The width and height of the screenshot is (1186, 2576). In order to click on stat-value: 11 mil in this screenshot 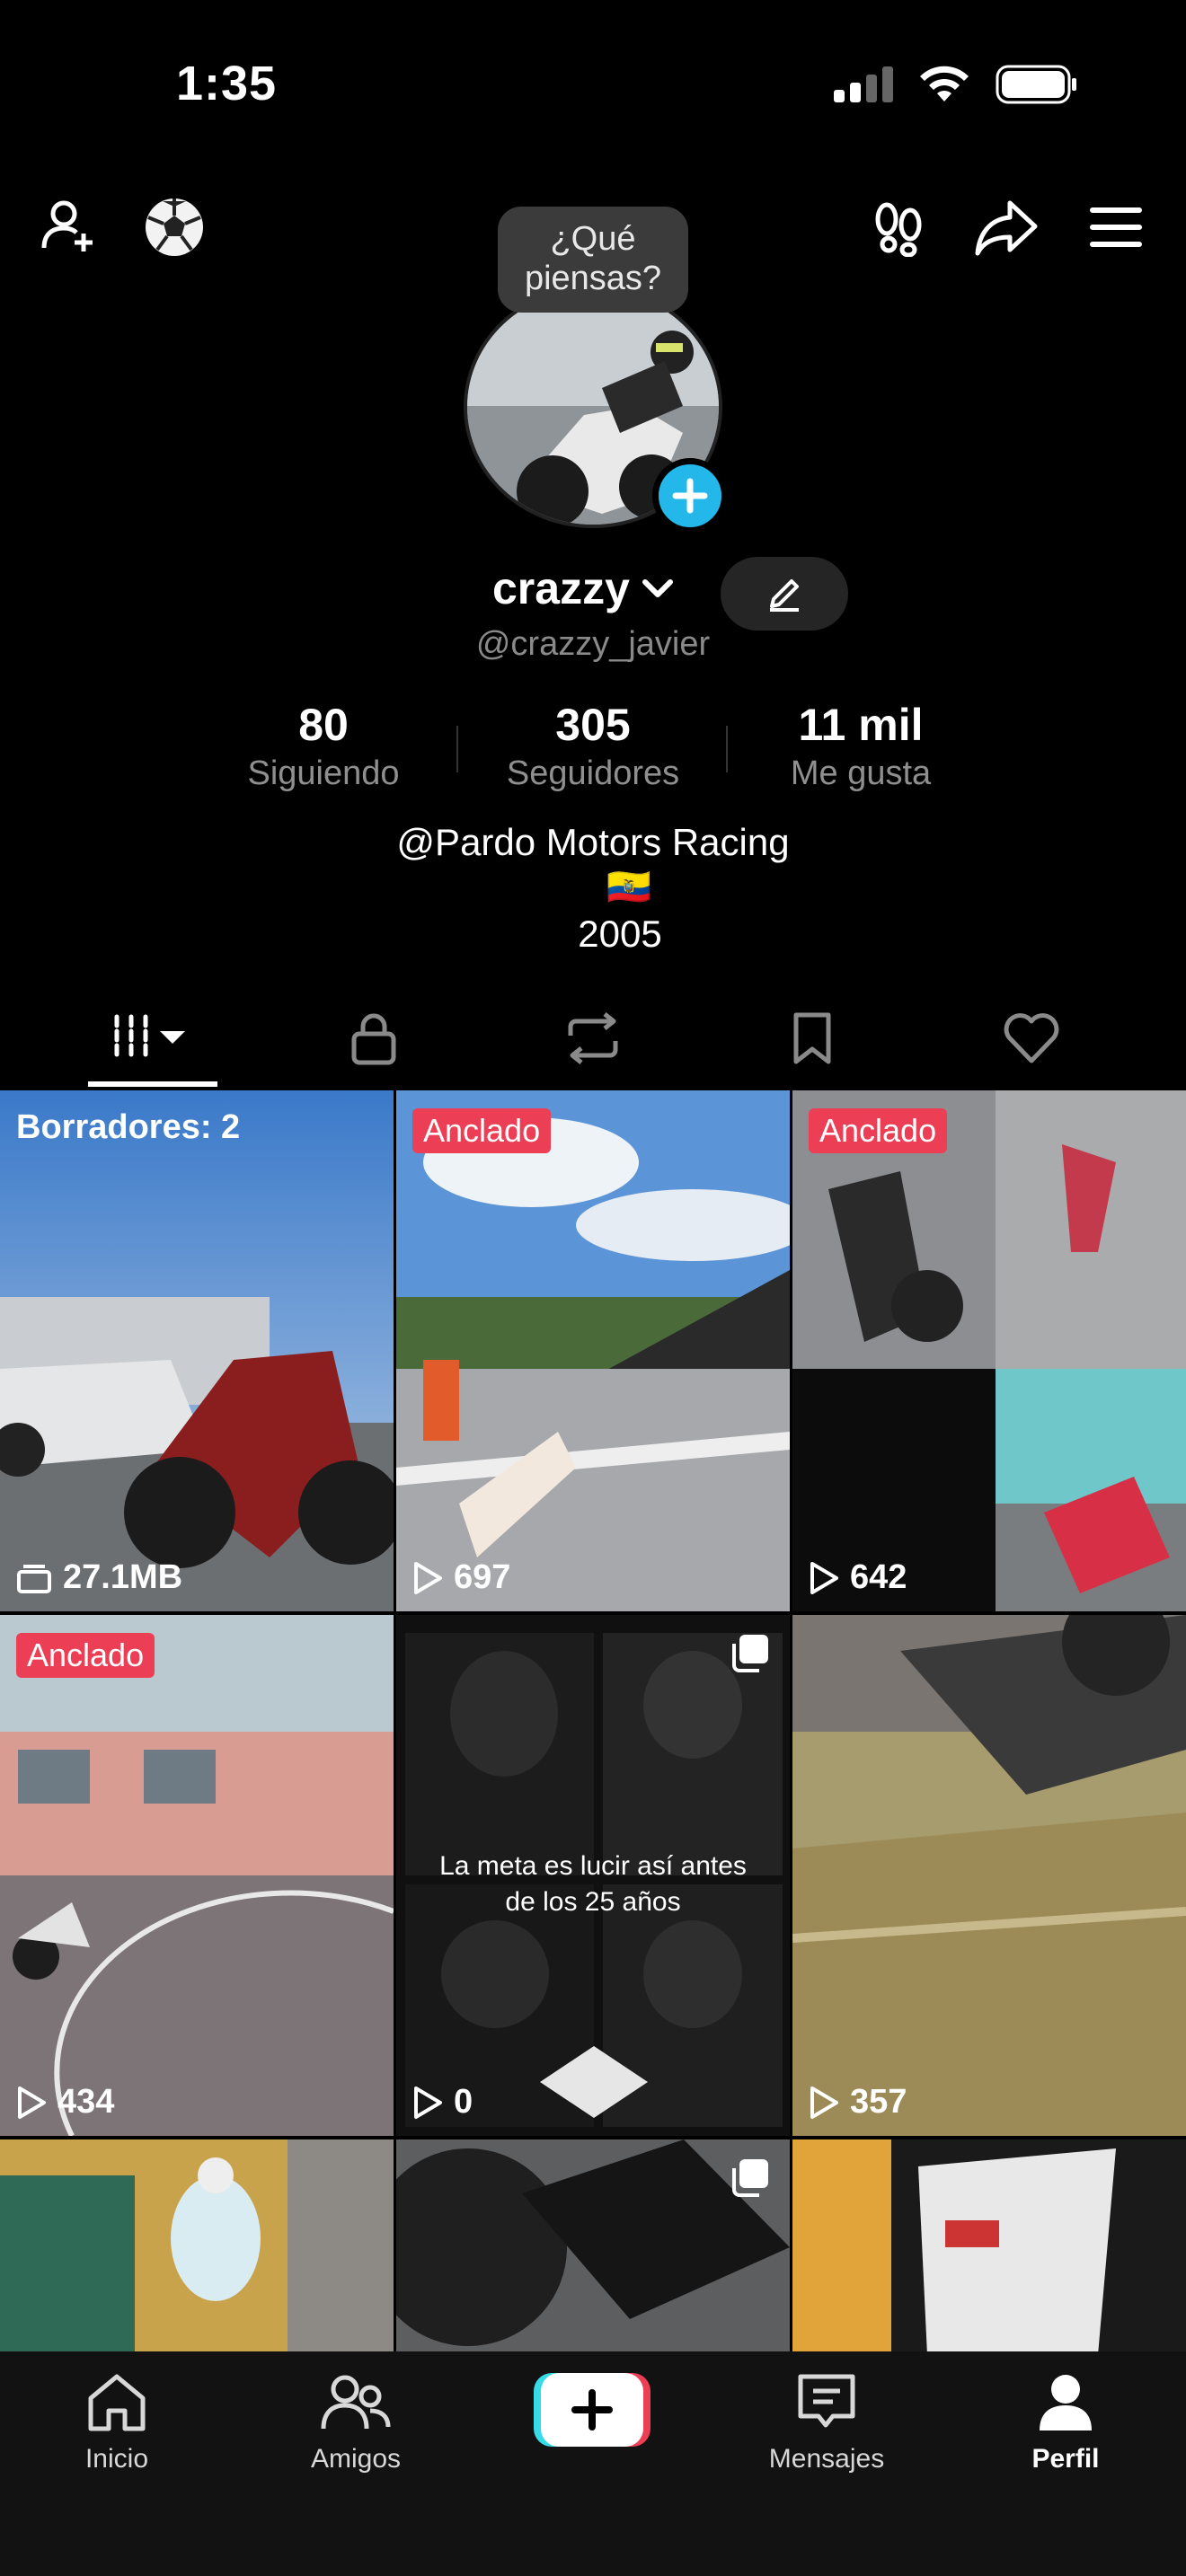, I will do `click(861, 725)`.